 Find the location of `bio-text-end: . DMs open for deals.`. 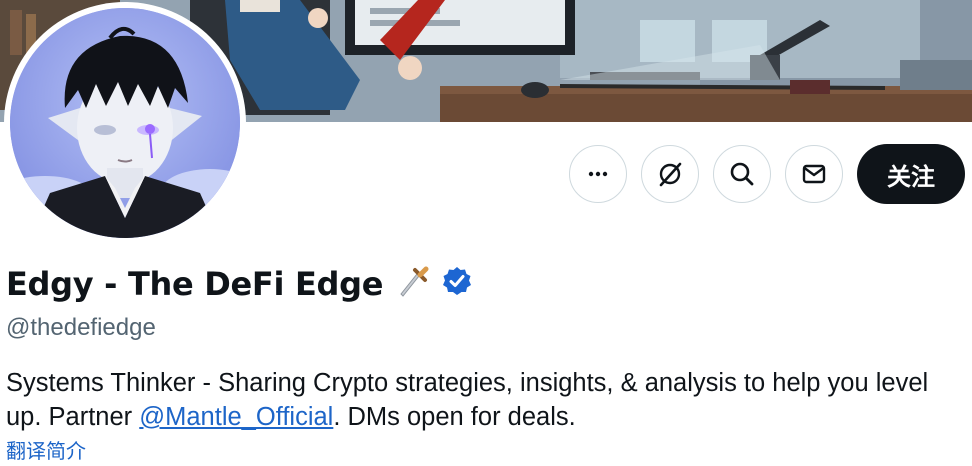

bio-text-end: . DMs open for deals. is located at coordinates (454, 417).